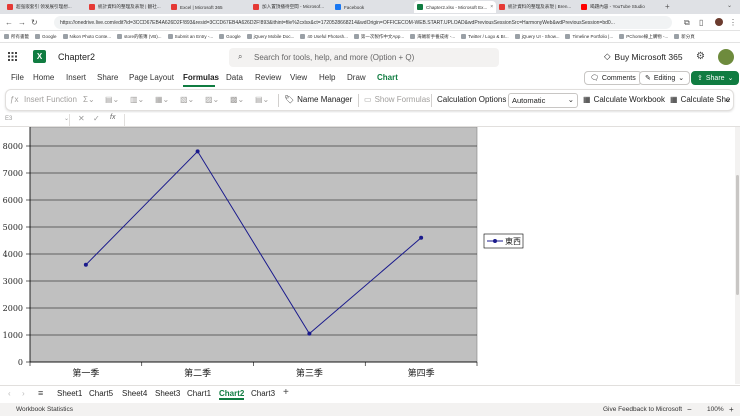  Describe the element at coordinates (137, 99) in the screenshot. I see `financial-icon: ▥⌄` at that location.